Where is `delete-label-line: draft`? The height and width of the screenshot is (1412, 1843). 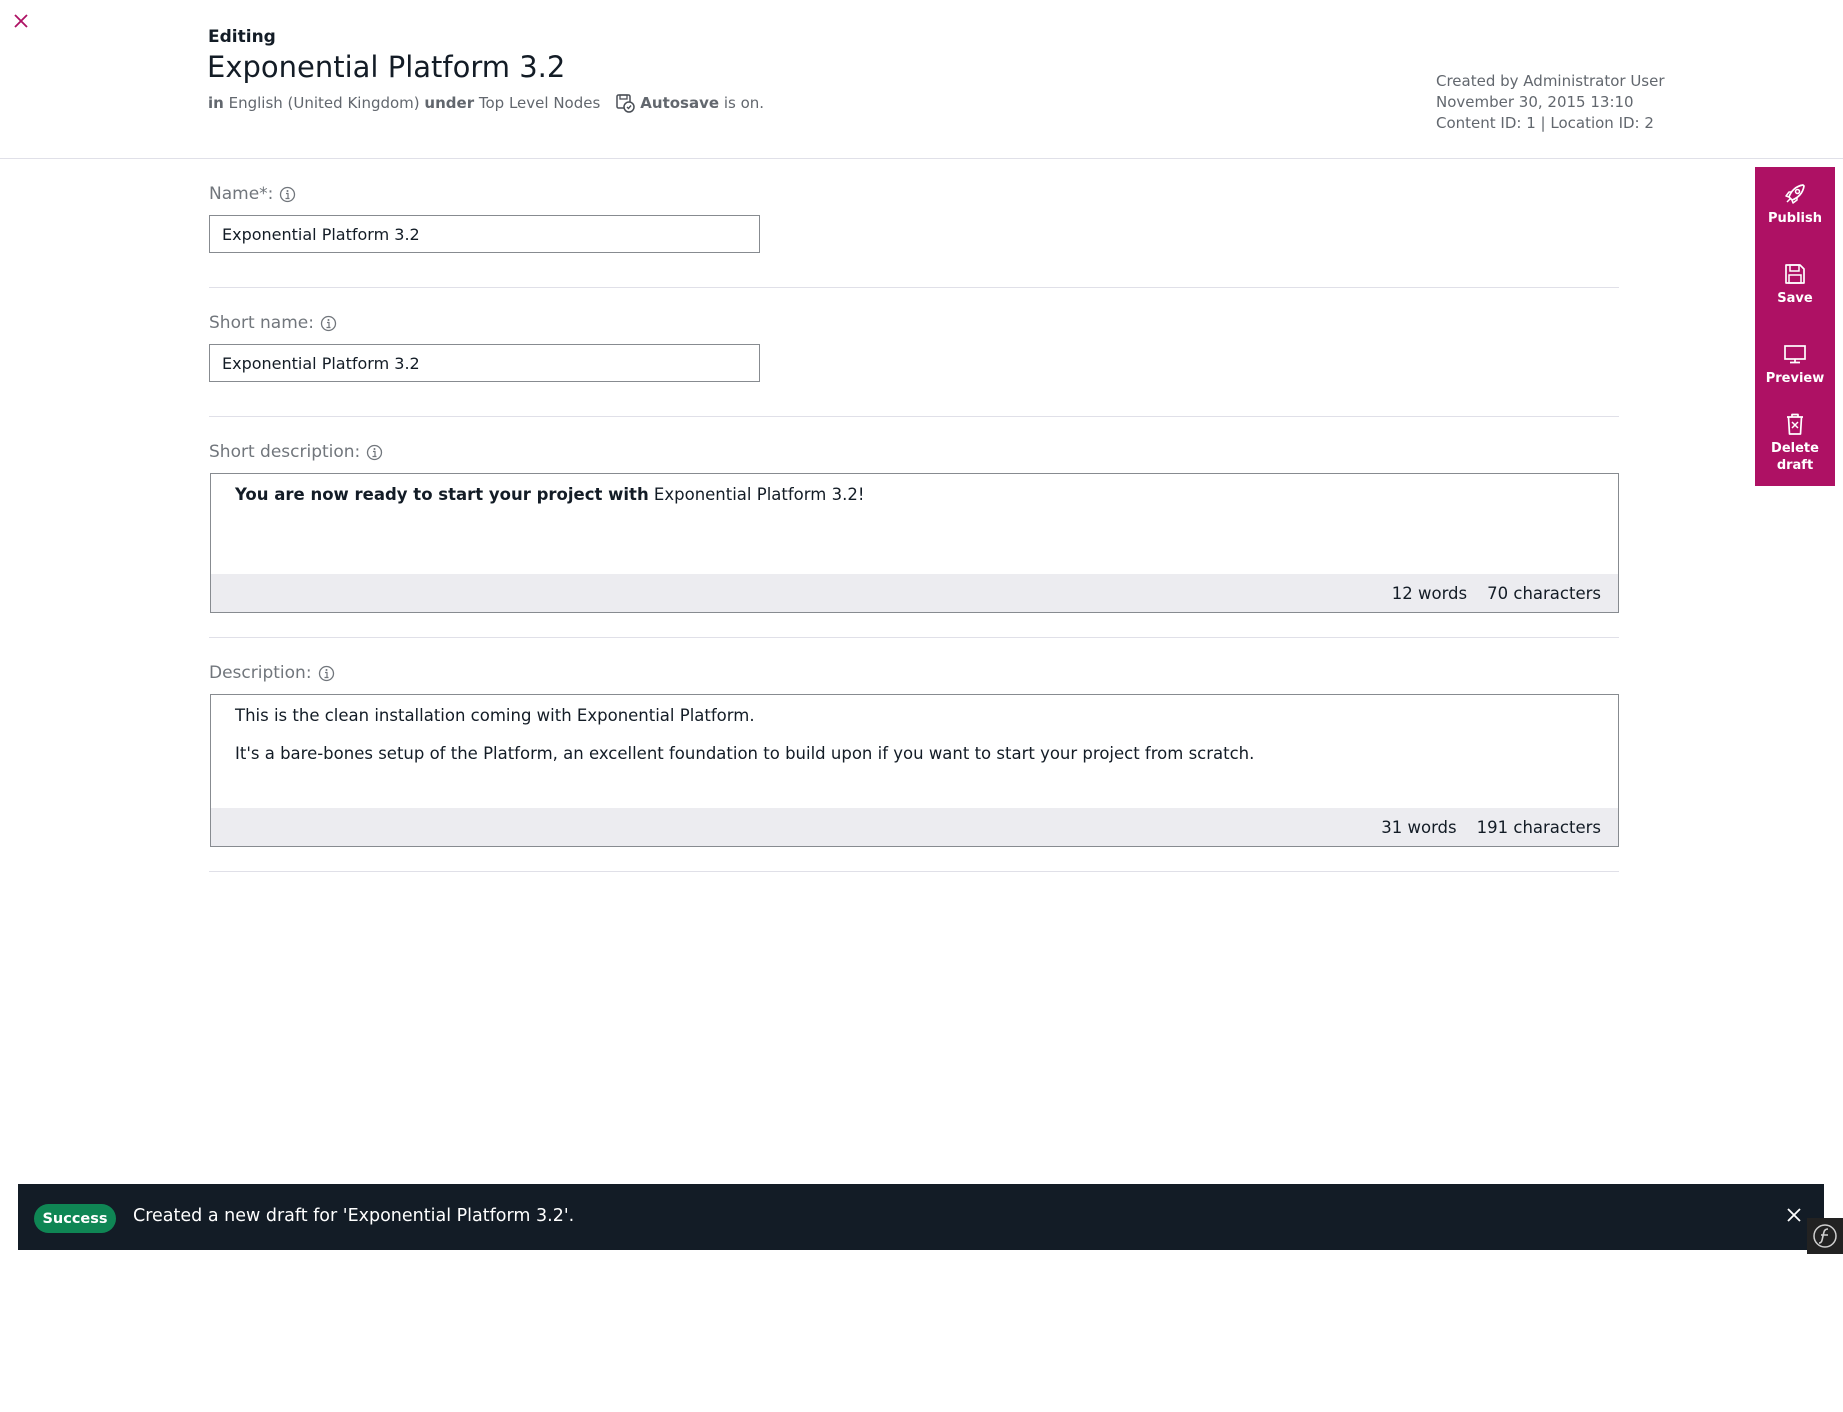 delete-label-line: draft is located at coordinates (1795, 465).